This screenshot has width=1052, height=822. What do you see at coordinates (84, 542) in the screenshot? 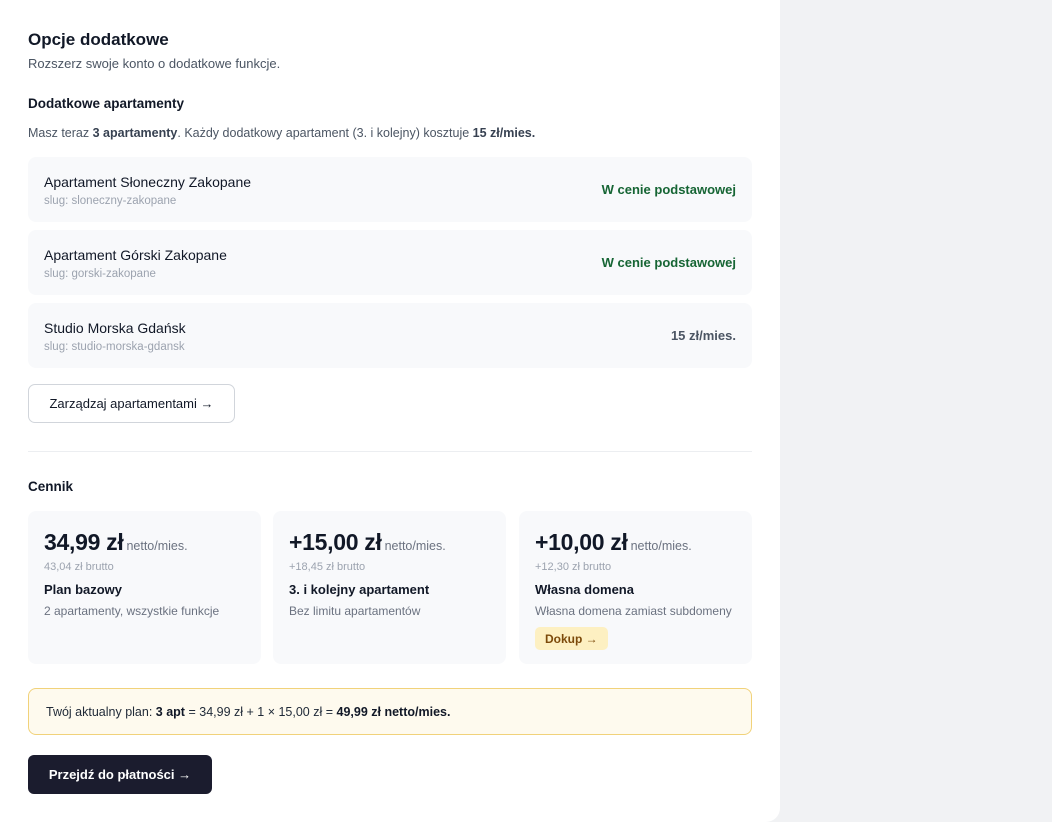
I see `price-amount: 34,99 zł` at bounding box center [84, 542].